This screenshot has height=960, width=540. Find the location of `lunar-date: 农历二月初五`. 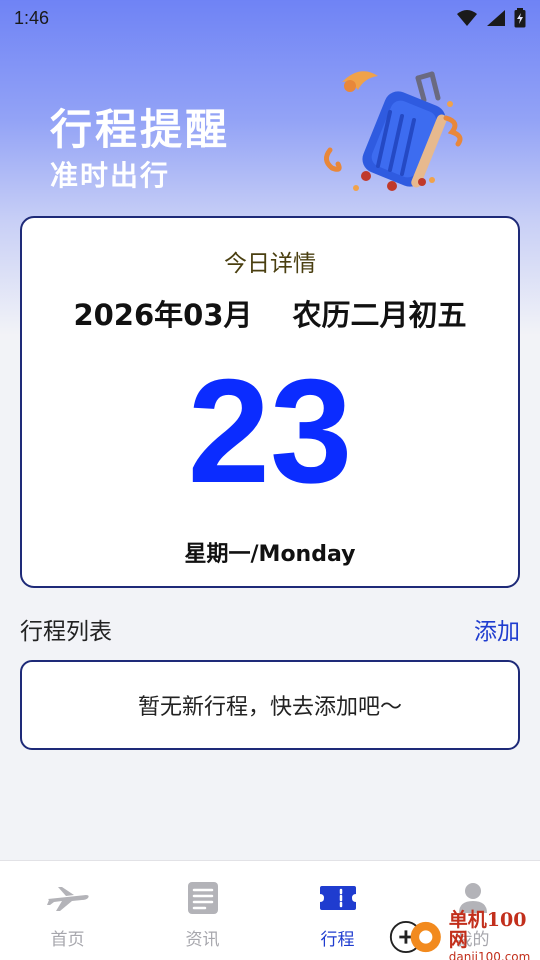

lunar-date: 农历二月初五 is located at coordinates (379, 315).